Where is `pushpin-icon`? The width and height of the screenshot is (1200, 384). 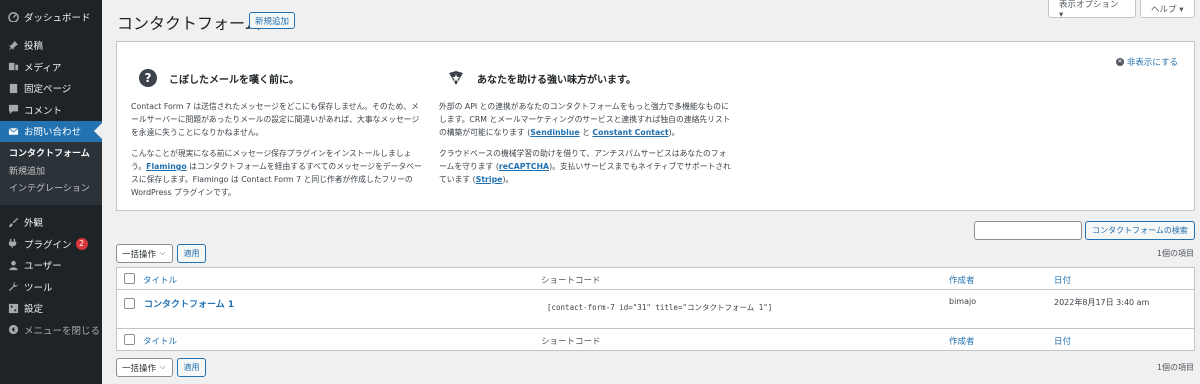
pushpin-icon is located at coordinates (13, 45).